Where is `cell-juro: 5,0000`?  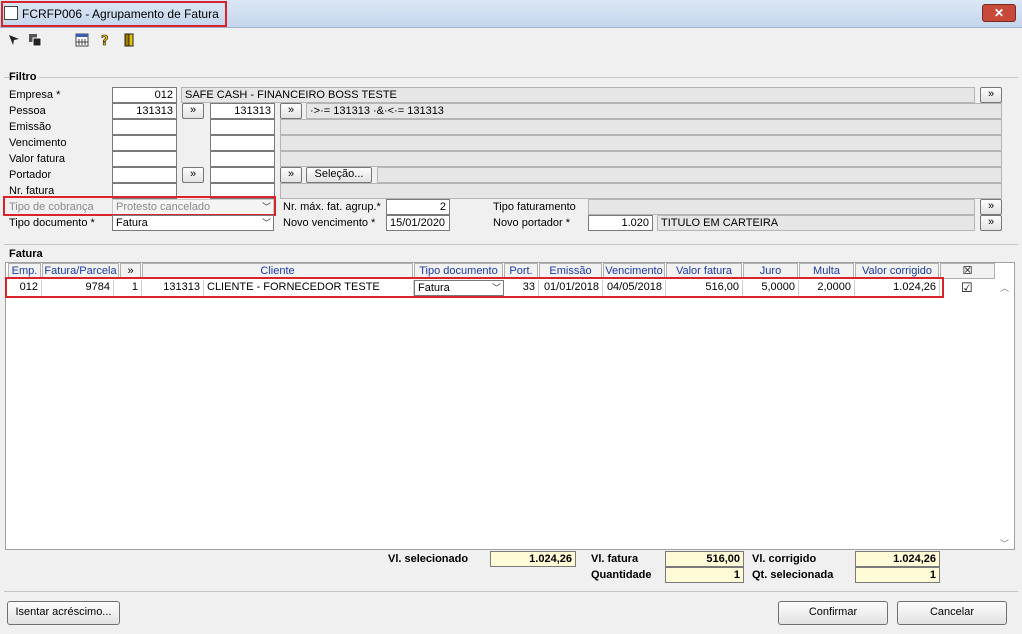 cell-juro: 5,0000 is located at coordinates (771, 288).